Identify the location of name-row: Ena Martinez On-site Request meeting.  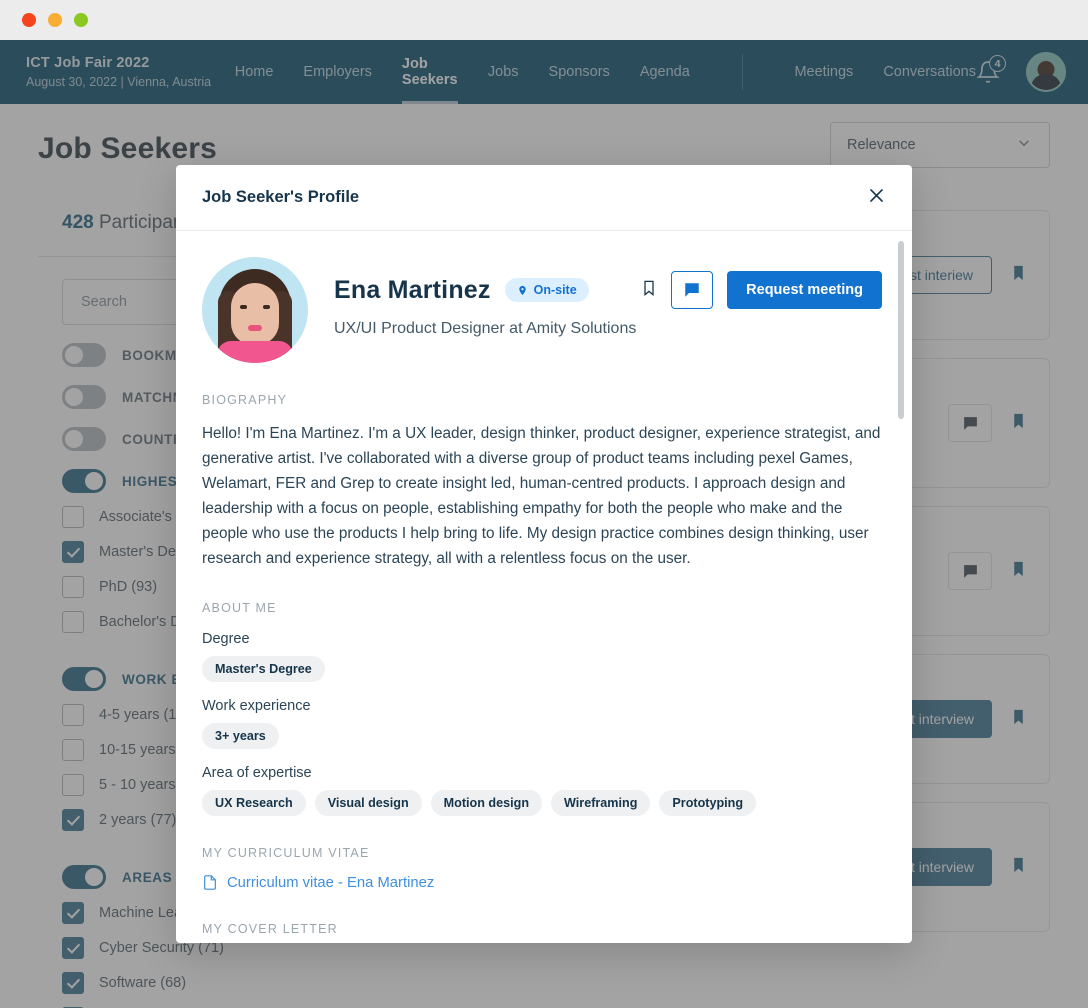
(608, 283).